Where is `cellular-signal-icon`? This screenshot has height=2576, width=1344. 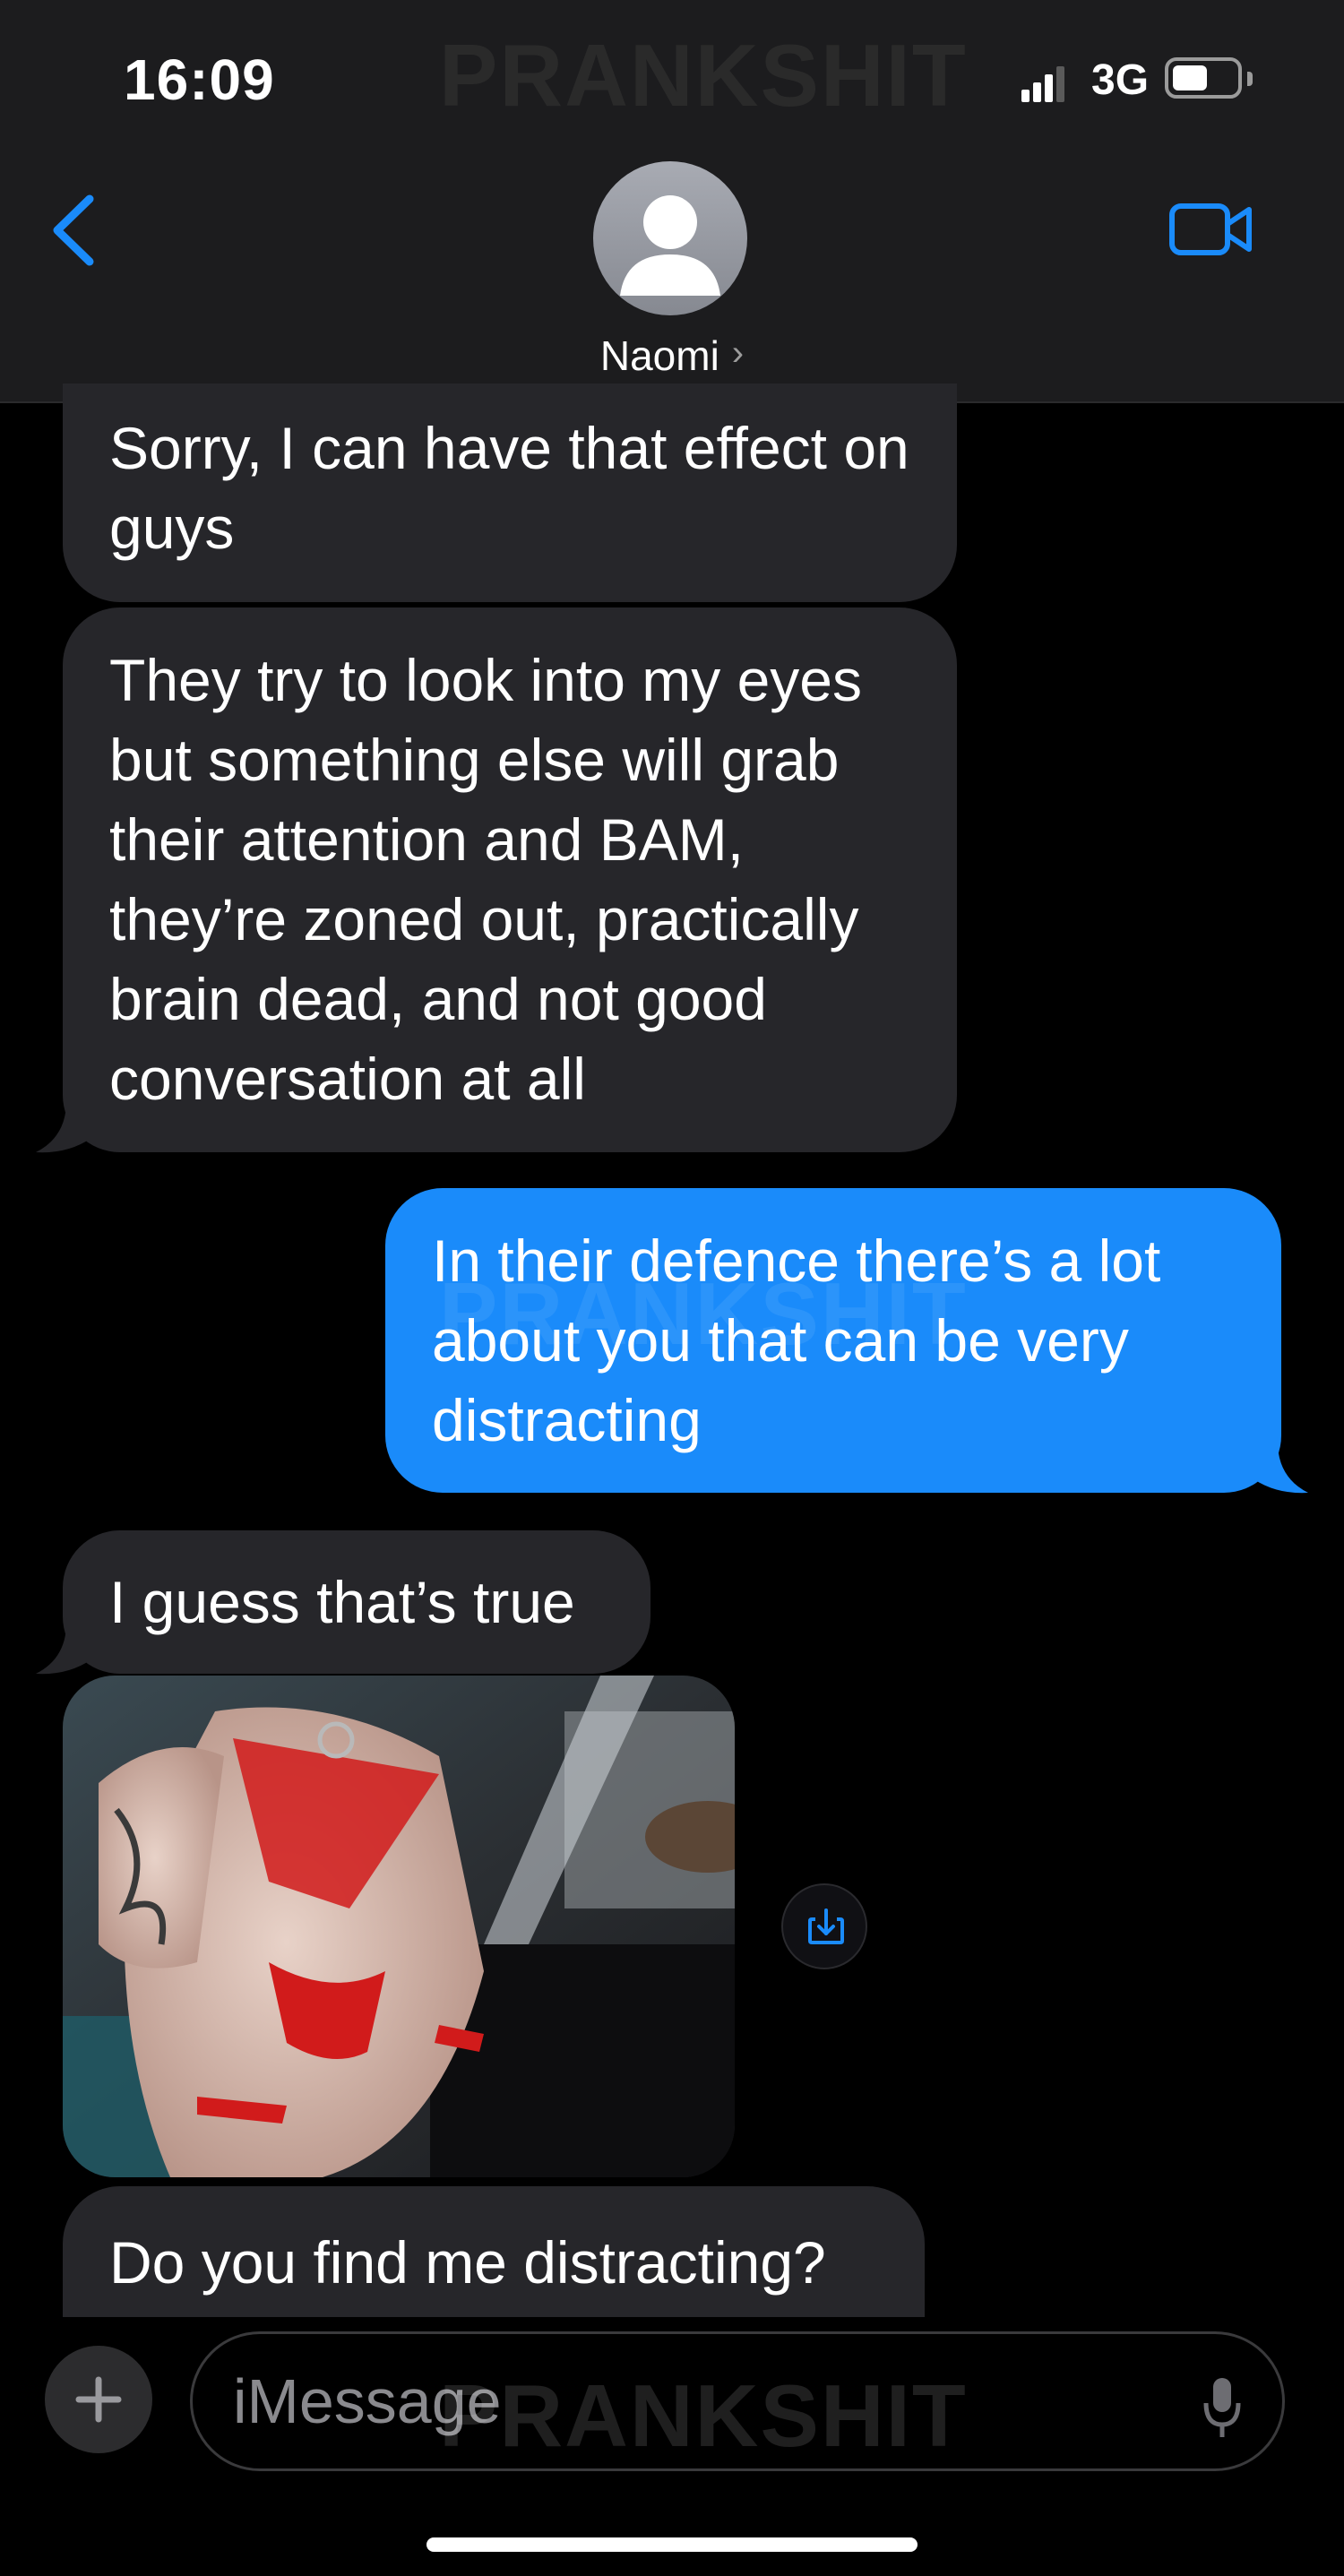
cellular-signal-icon is located at coordinates (1042, 82).